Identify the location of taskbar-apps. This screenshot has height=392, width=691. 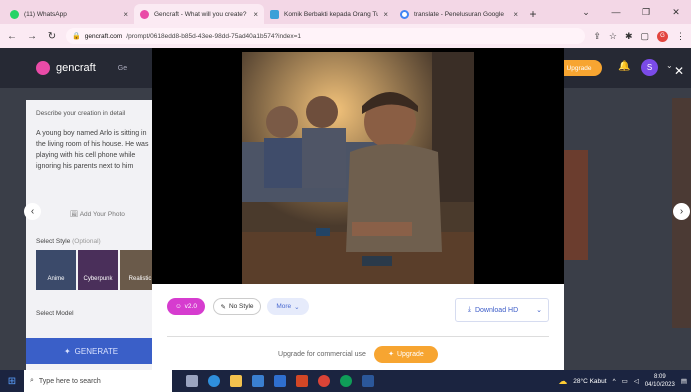
(280, 381).